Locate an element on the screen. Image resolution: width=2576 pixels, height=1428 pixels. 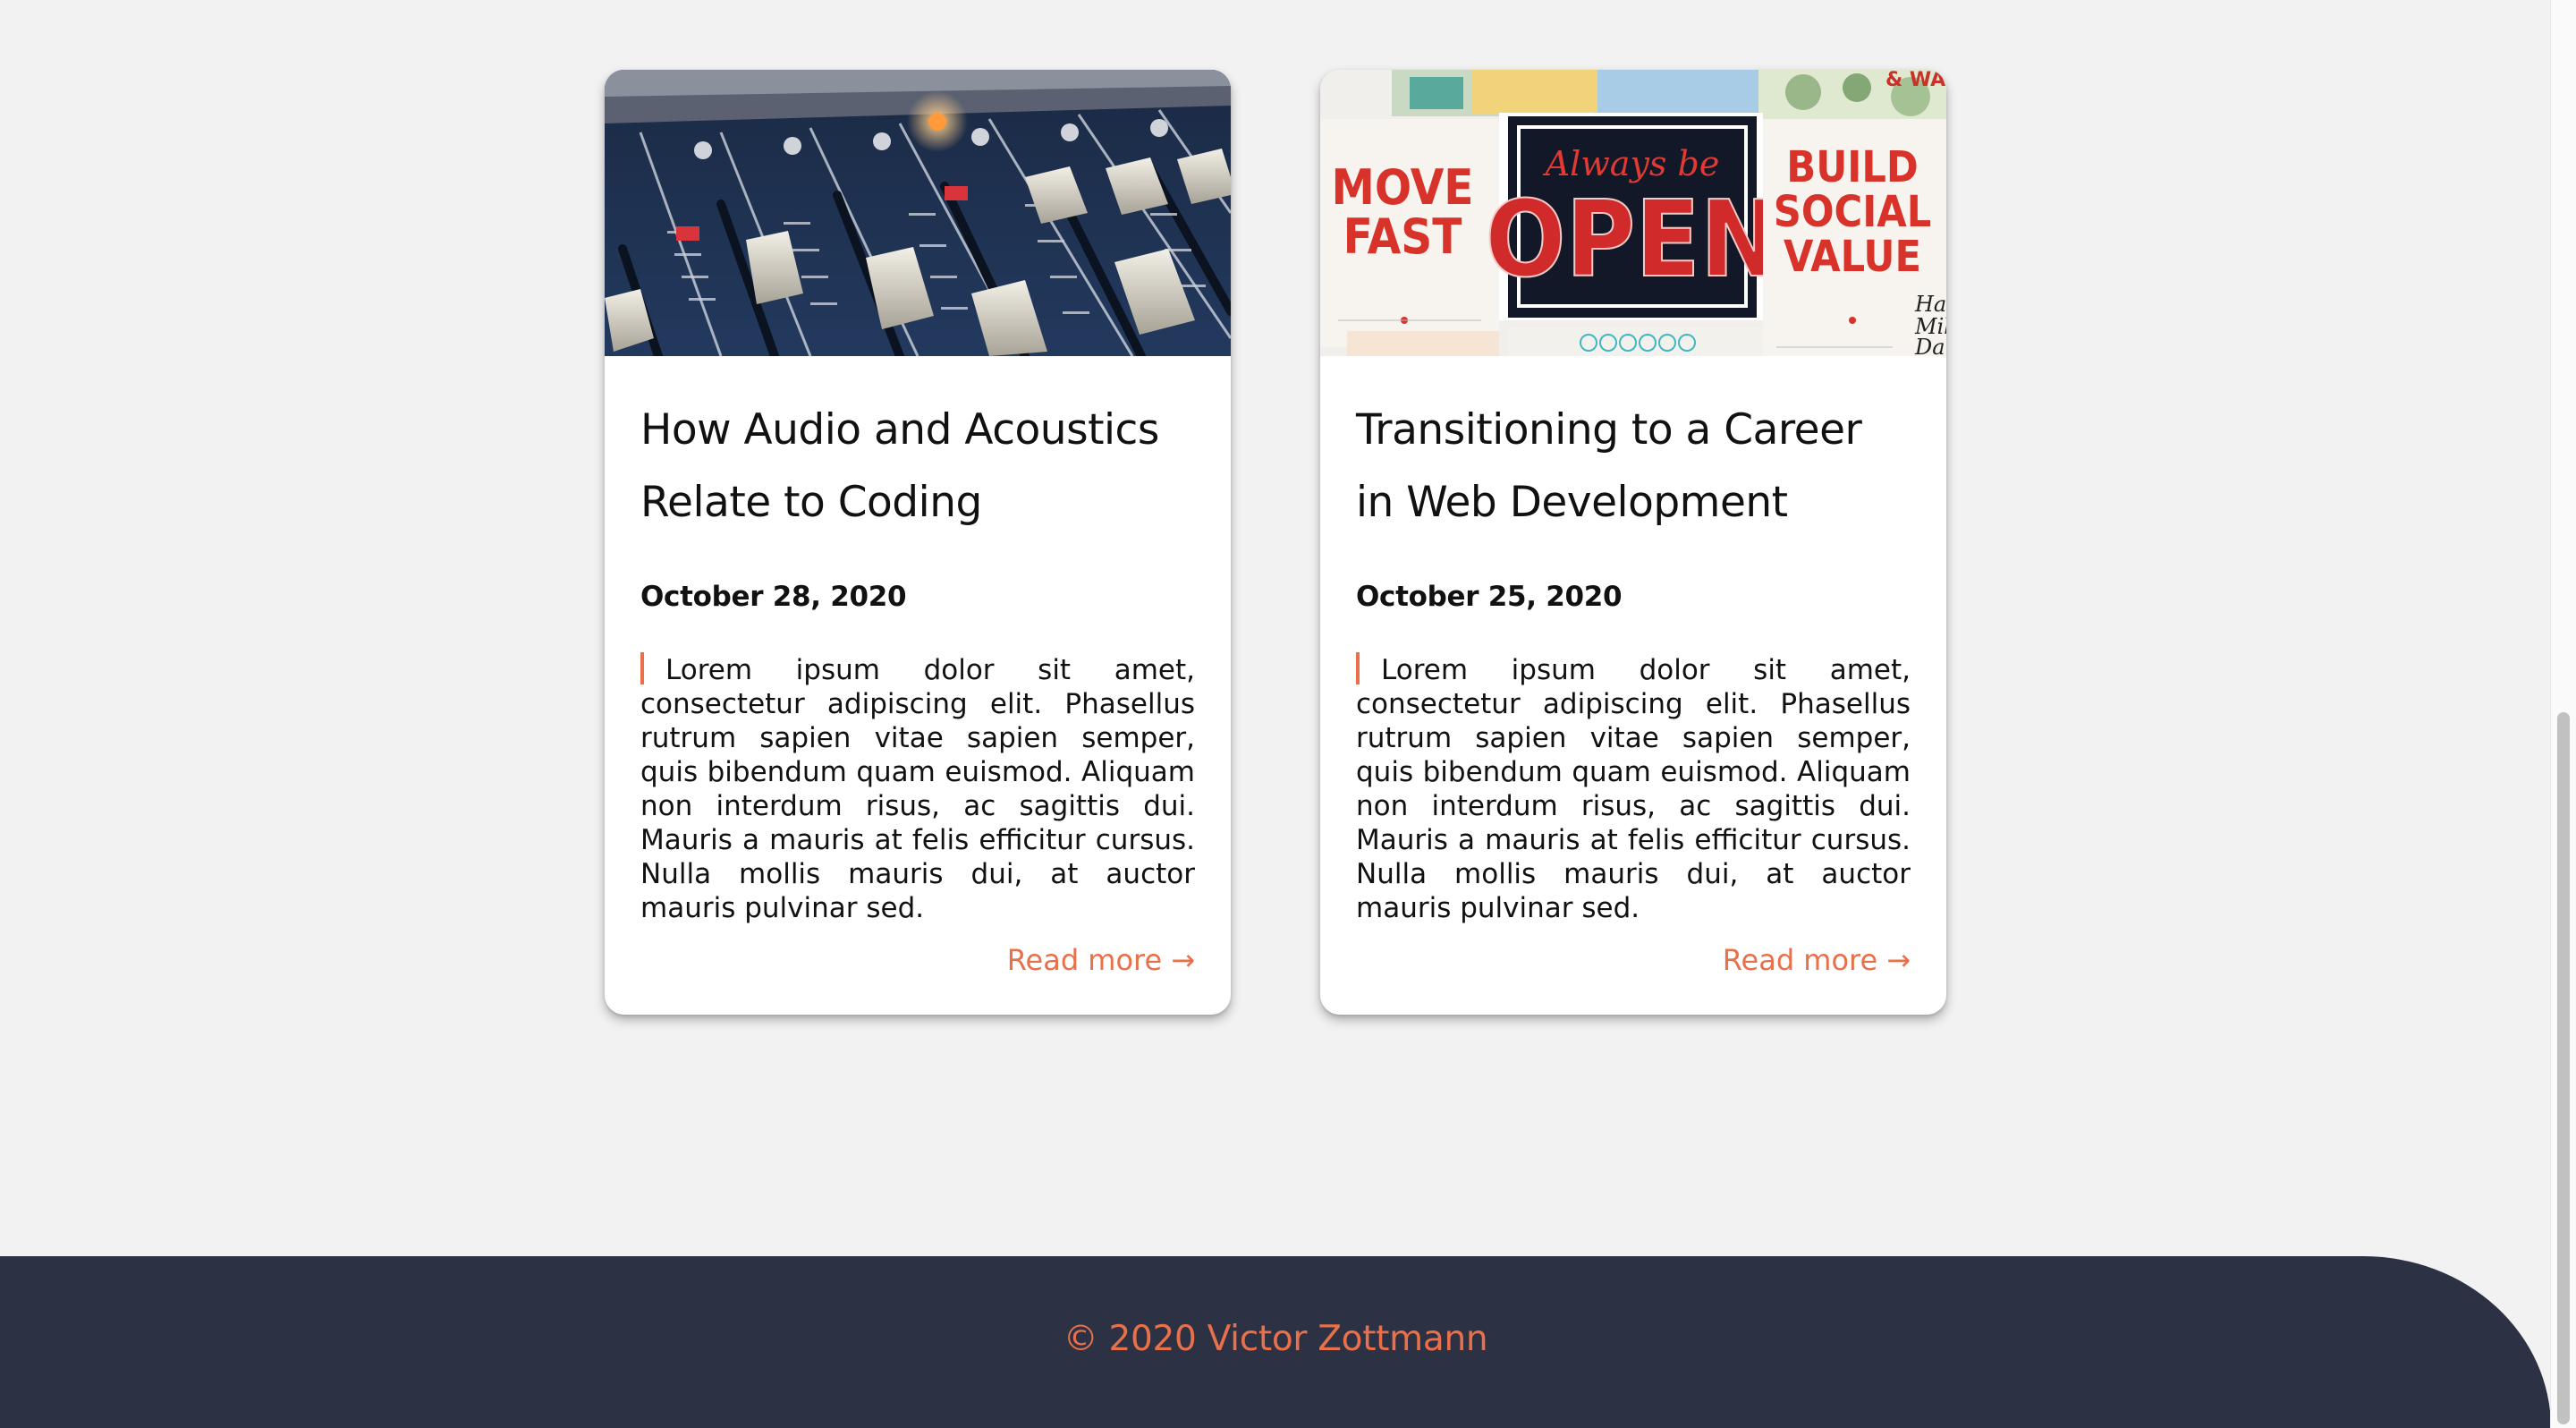
audio-mixer-image is located at coordinates (918, 213).